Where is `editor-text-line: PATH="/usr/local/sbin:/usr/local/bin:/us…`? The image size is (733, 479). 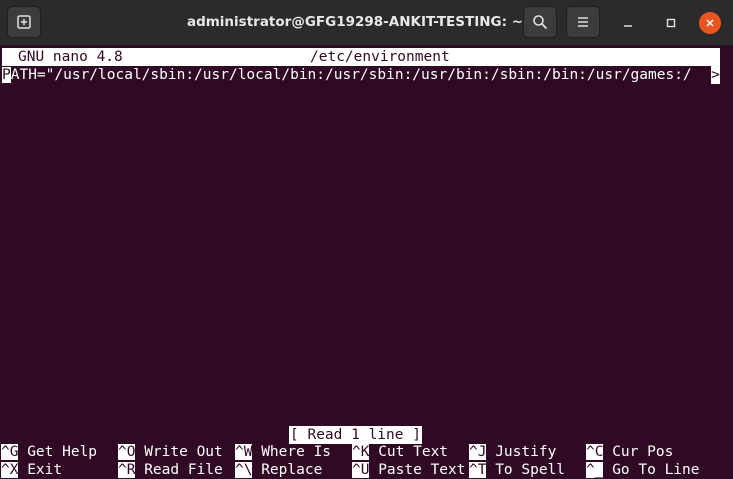 editor-text-line: PATH="/usr/local/sbin:/usr/local/bin:/us… is located at coordinates (361, 75).